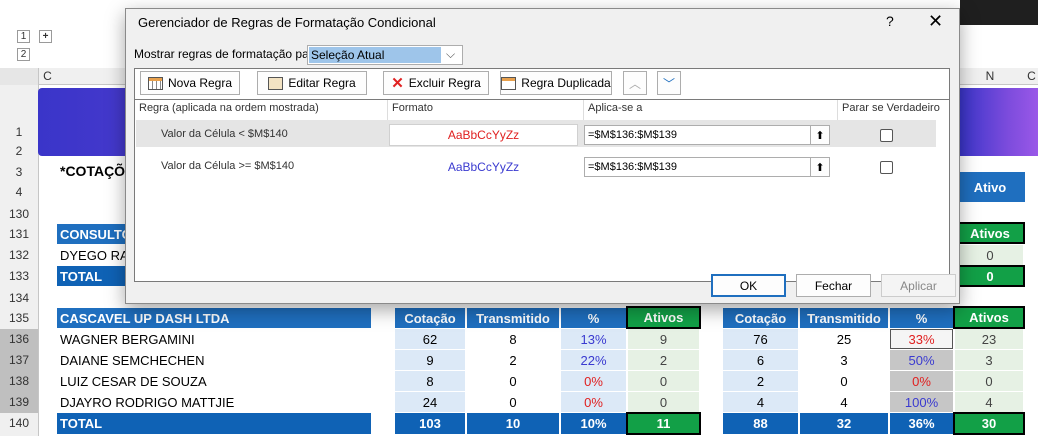 The height and width of the screenshot is (436, 1038). I want to click on ativos-cell-2: 3, so click(989, 360).